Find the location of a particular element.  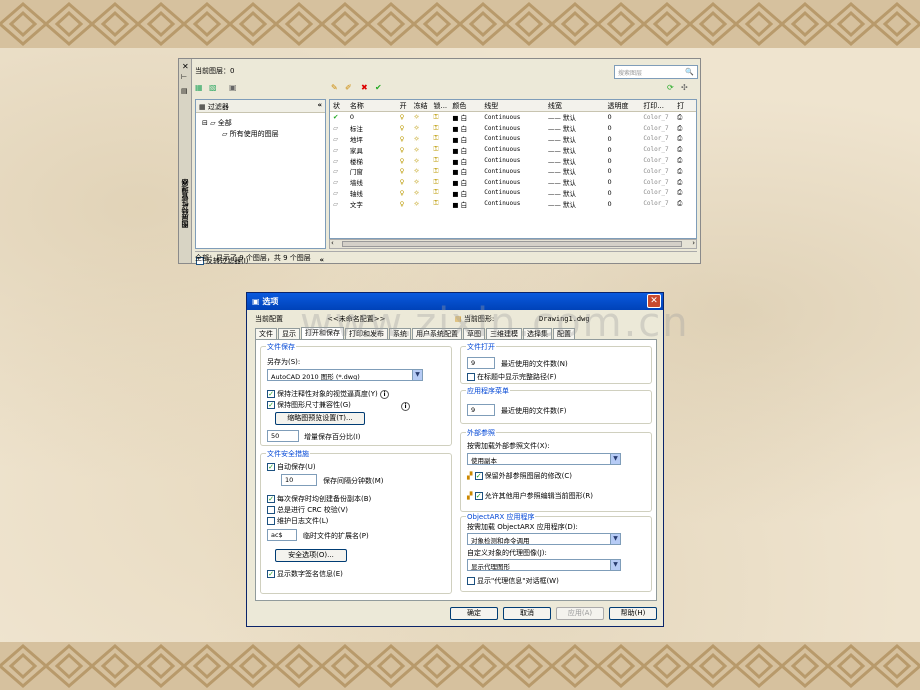

cancel-button: 取消 is located at coordinates (527, 613).